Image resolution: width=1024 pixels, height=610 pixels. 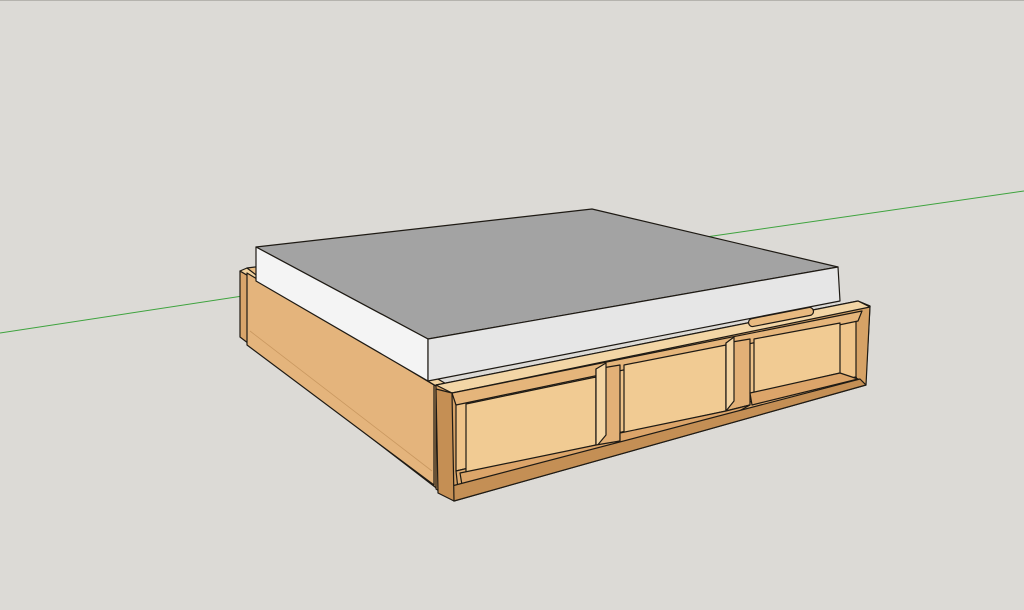 I want to click on green-axis-line-left, so click(x=128, y=313).